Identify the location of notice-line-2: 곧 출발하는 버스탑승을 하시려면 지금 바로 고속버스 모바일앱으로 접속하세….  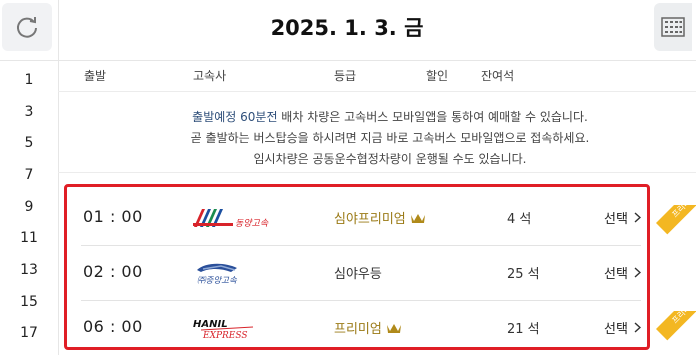
(390, 138).